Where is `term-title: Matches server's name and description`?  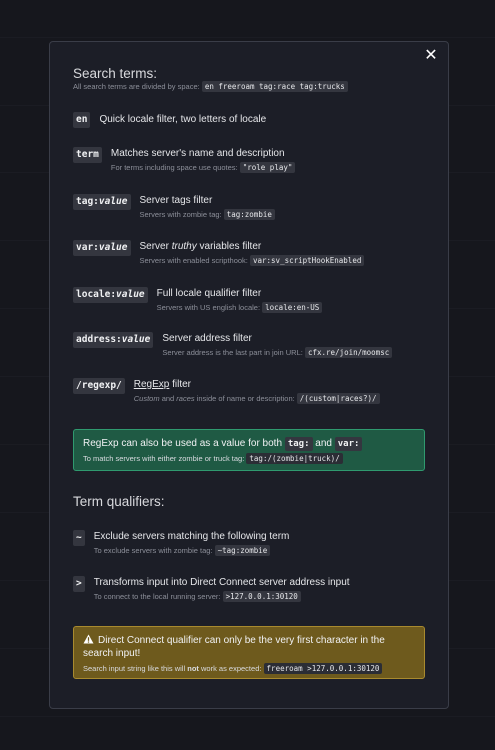
term-title: Matches server's name and description is located at coordinates (197, 153).